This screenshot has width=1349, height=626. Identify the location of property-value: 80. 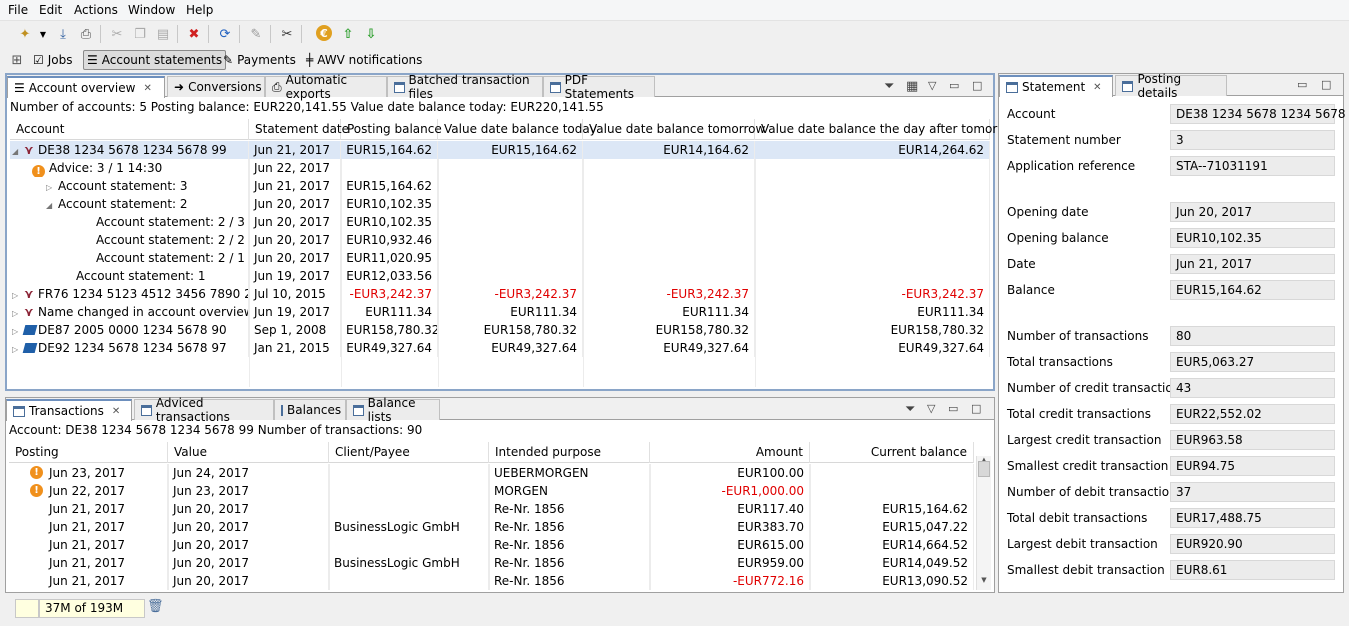
(1252, 336).